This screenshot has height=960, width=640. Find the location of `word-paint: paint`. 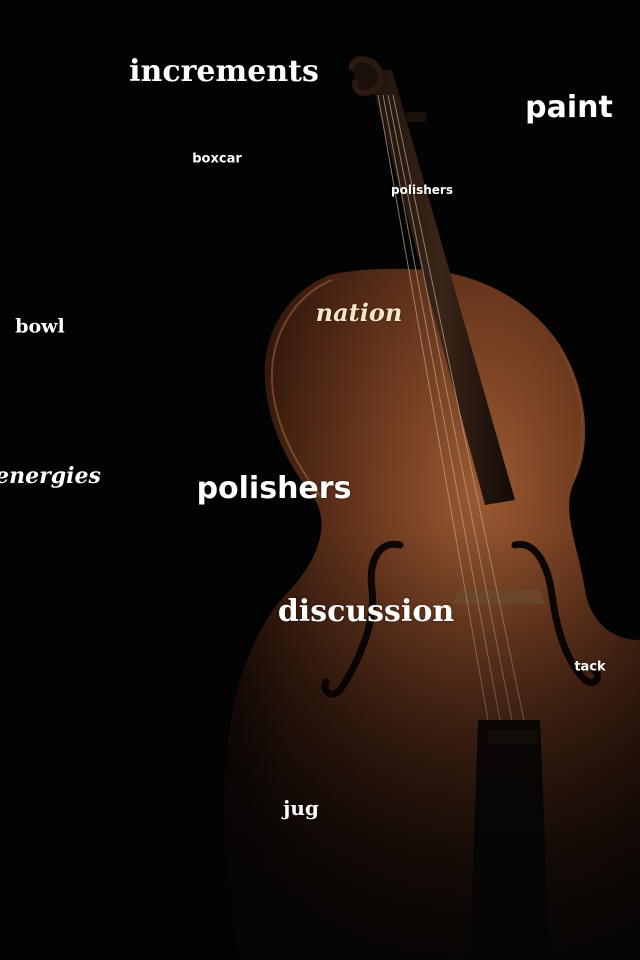

word-paint: paint is located at coordinates (569, 107).